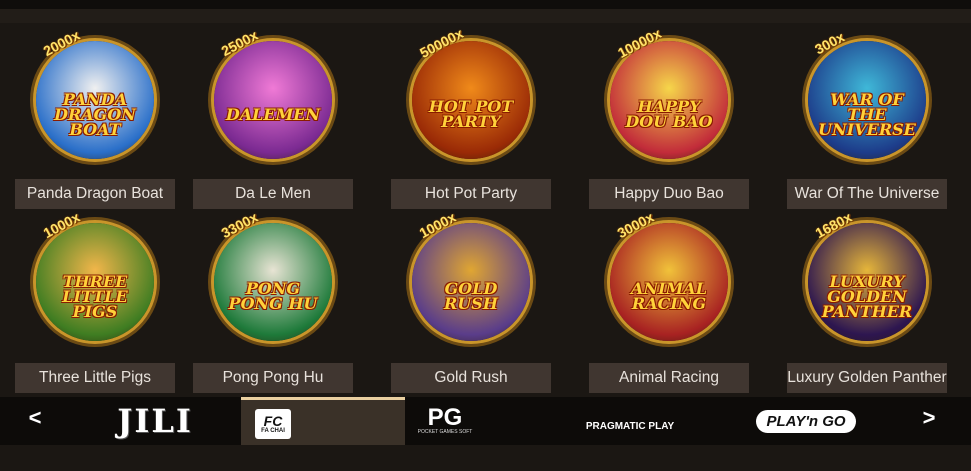 Image resolution: width=971 pixels, height=471 pixels. I want to click on fachai-logo: FC FA CHAI, so click(273, 424).